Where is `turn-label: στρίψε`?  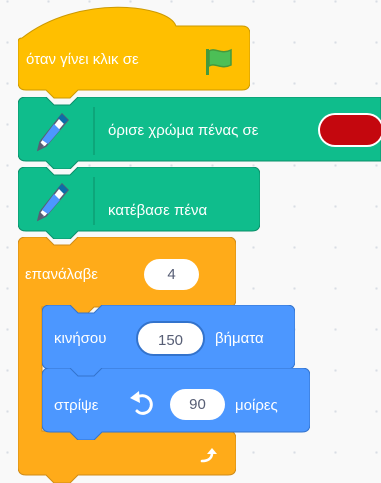
turn-label: στρίψε is located at coordinates (76, 405).